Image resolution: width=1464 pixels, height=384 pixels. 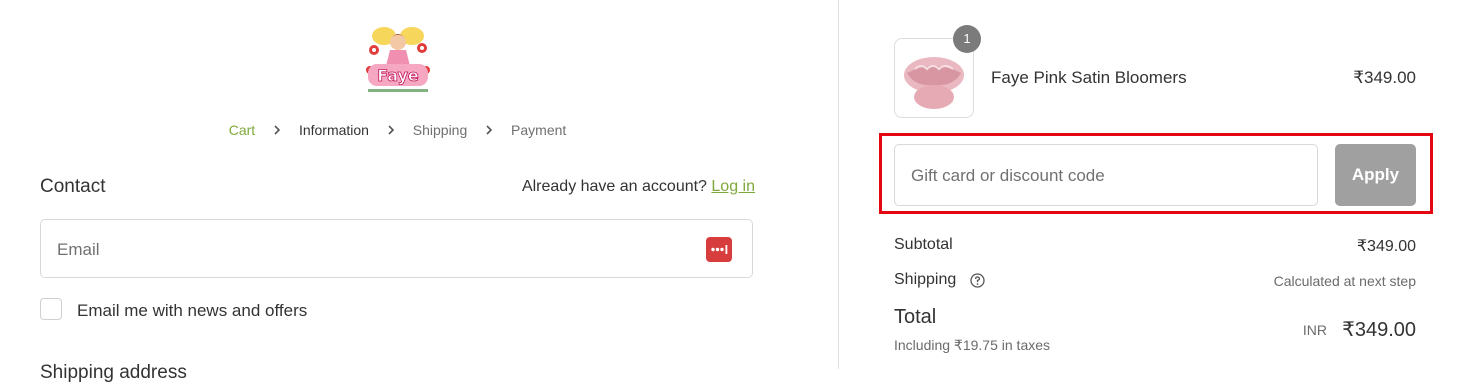 I want to click on tax-note: Including ₹19.75 in taxes, so click(x=972, y=345).